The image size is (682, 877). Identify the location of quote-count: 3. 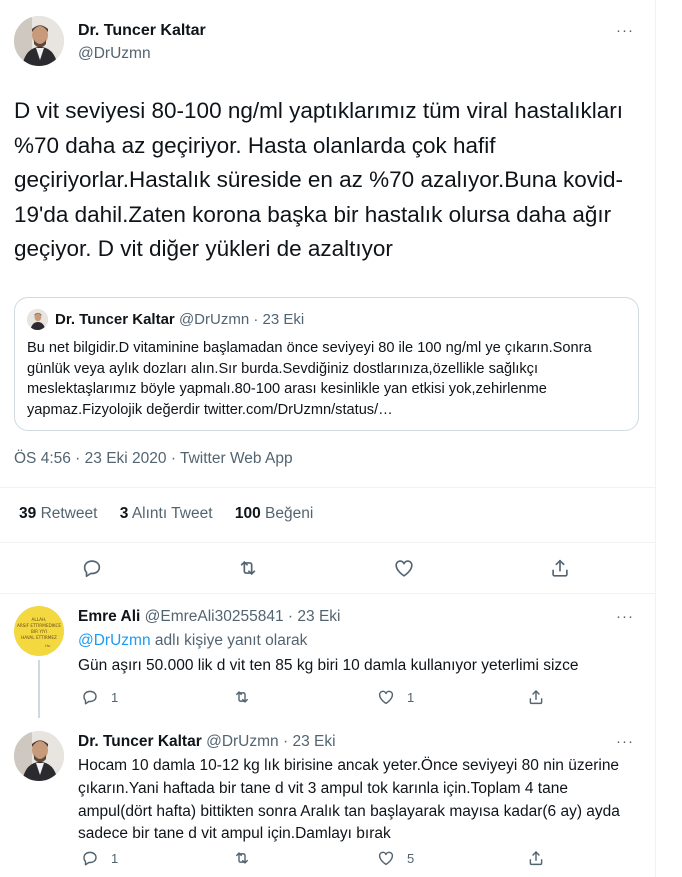
(124, 513).